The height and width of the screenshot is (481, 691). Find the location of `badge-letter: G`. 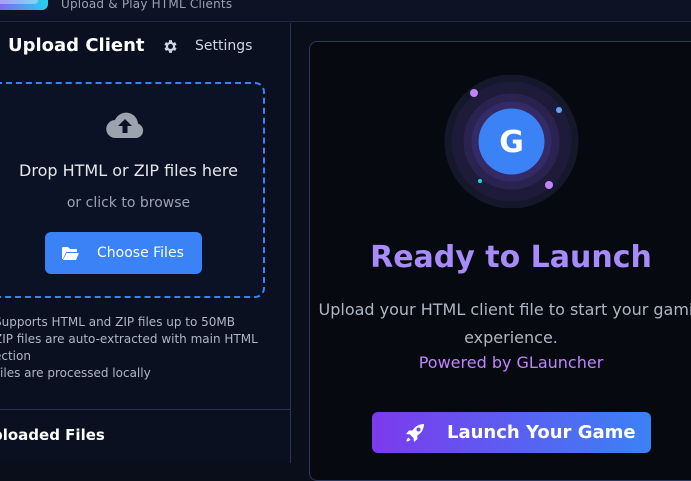

badge-letter: G is located at coordinates (511, 142).